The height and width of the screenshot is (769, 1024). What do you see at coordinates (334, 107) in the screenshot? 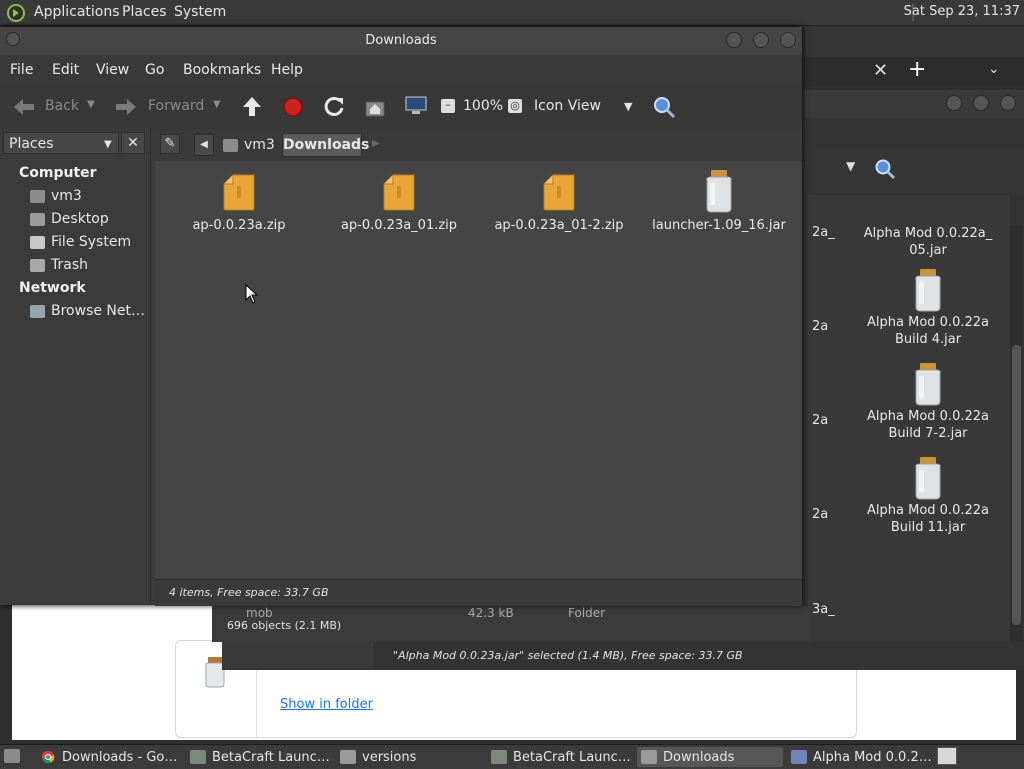
I see `reload-icon` at bounding box center [334, 107].